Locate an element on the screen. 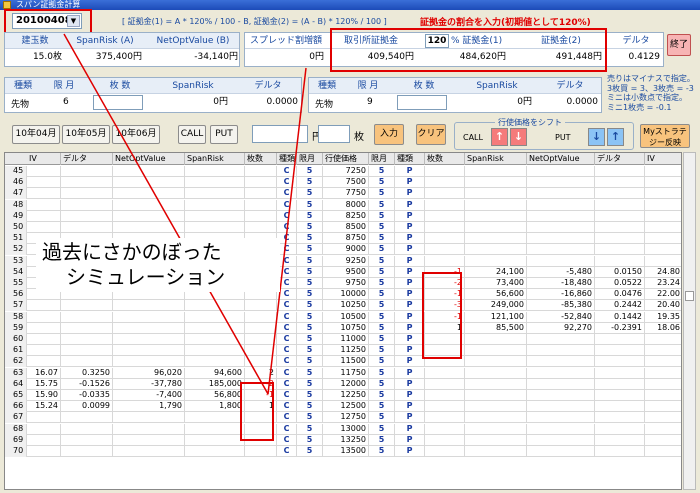 The height and width of the screenshot is (493, 700). scroll-thumb is located at coordinates (689, 296).